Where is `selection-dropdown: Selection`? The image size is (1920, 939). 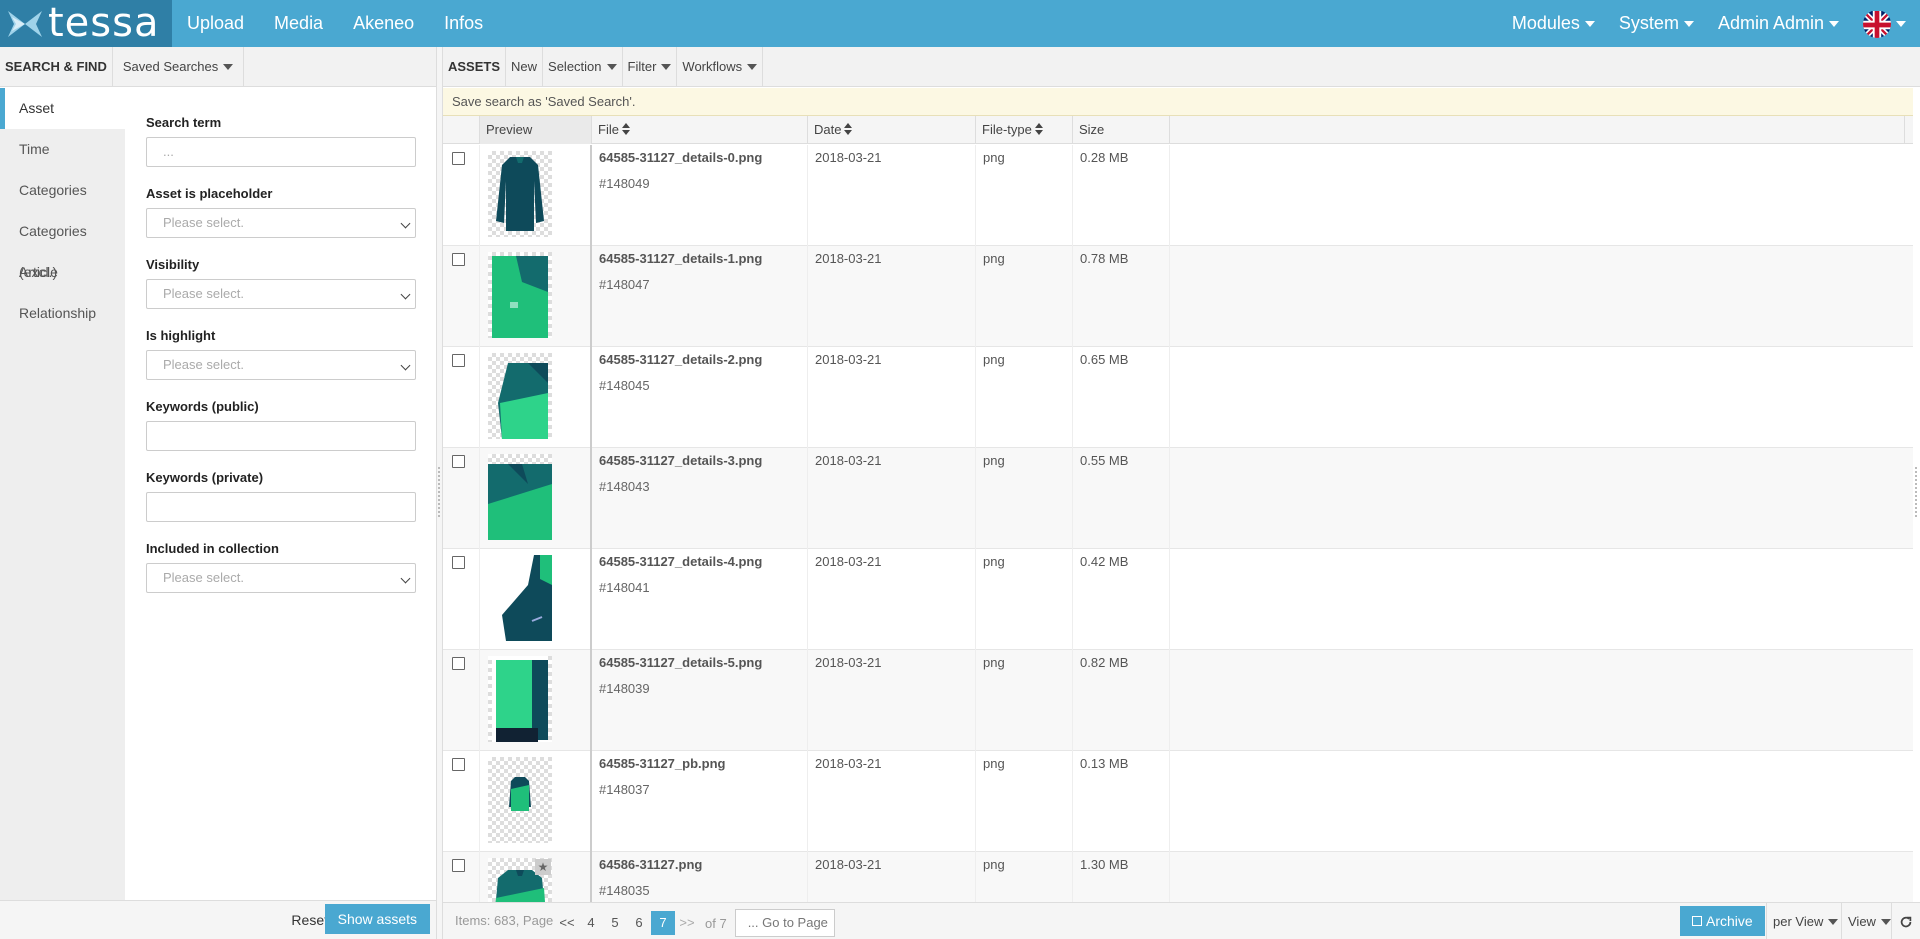
selection-dropdown: Selection is located at coordinates (583, 66).